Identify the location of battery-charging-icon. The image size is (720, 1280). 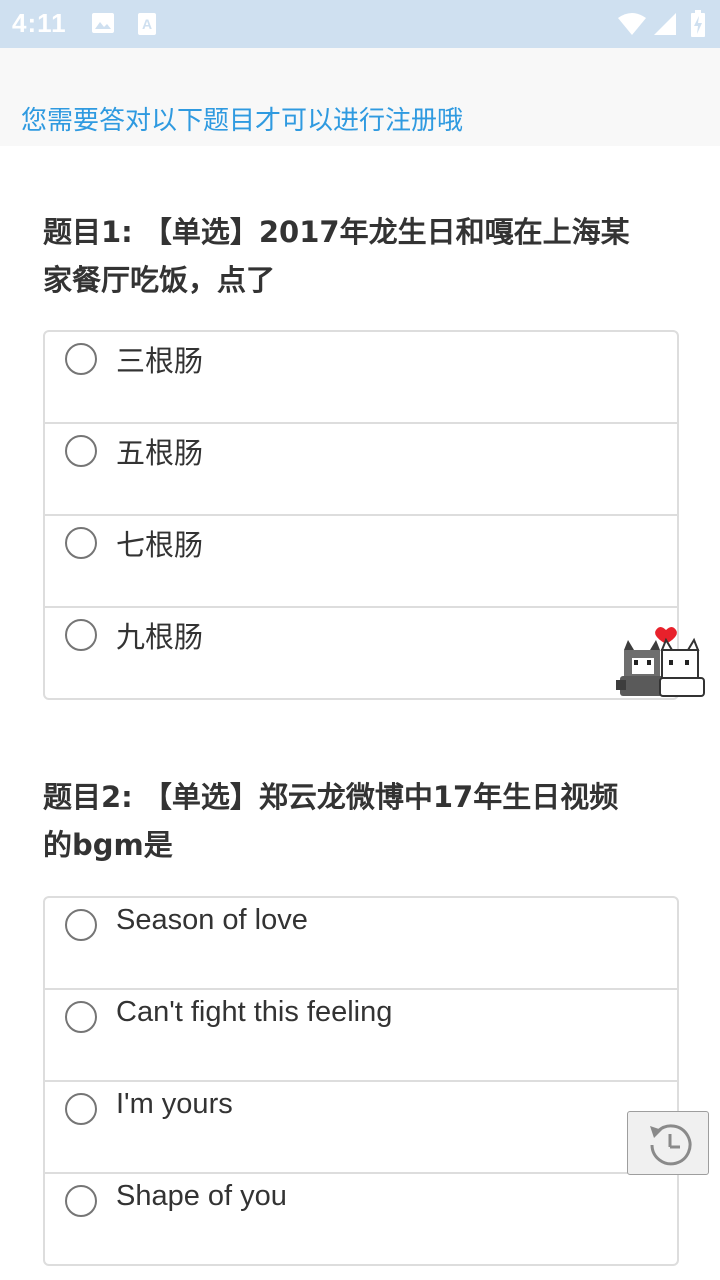
(698, 26).